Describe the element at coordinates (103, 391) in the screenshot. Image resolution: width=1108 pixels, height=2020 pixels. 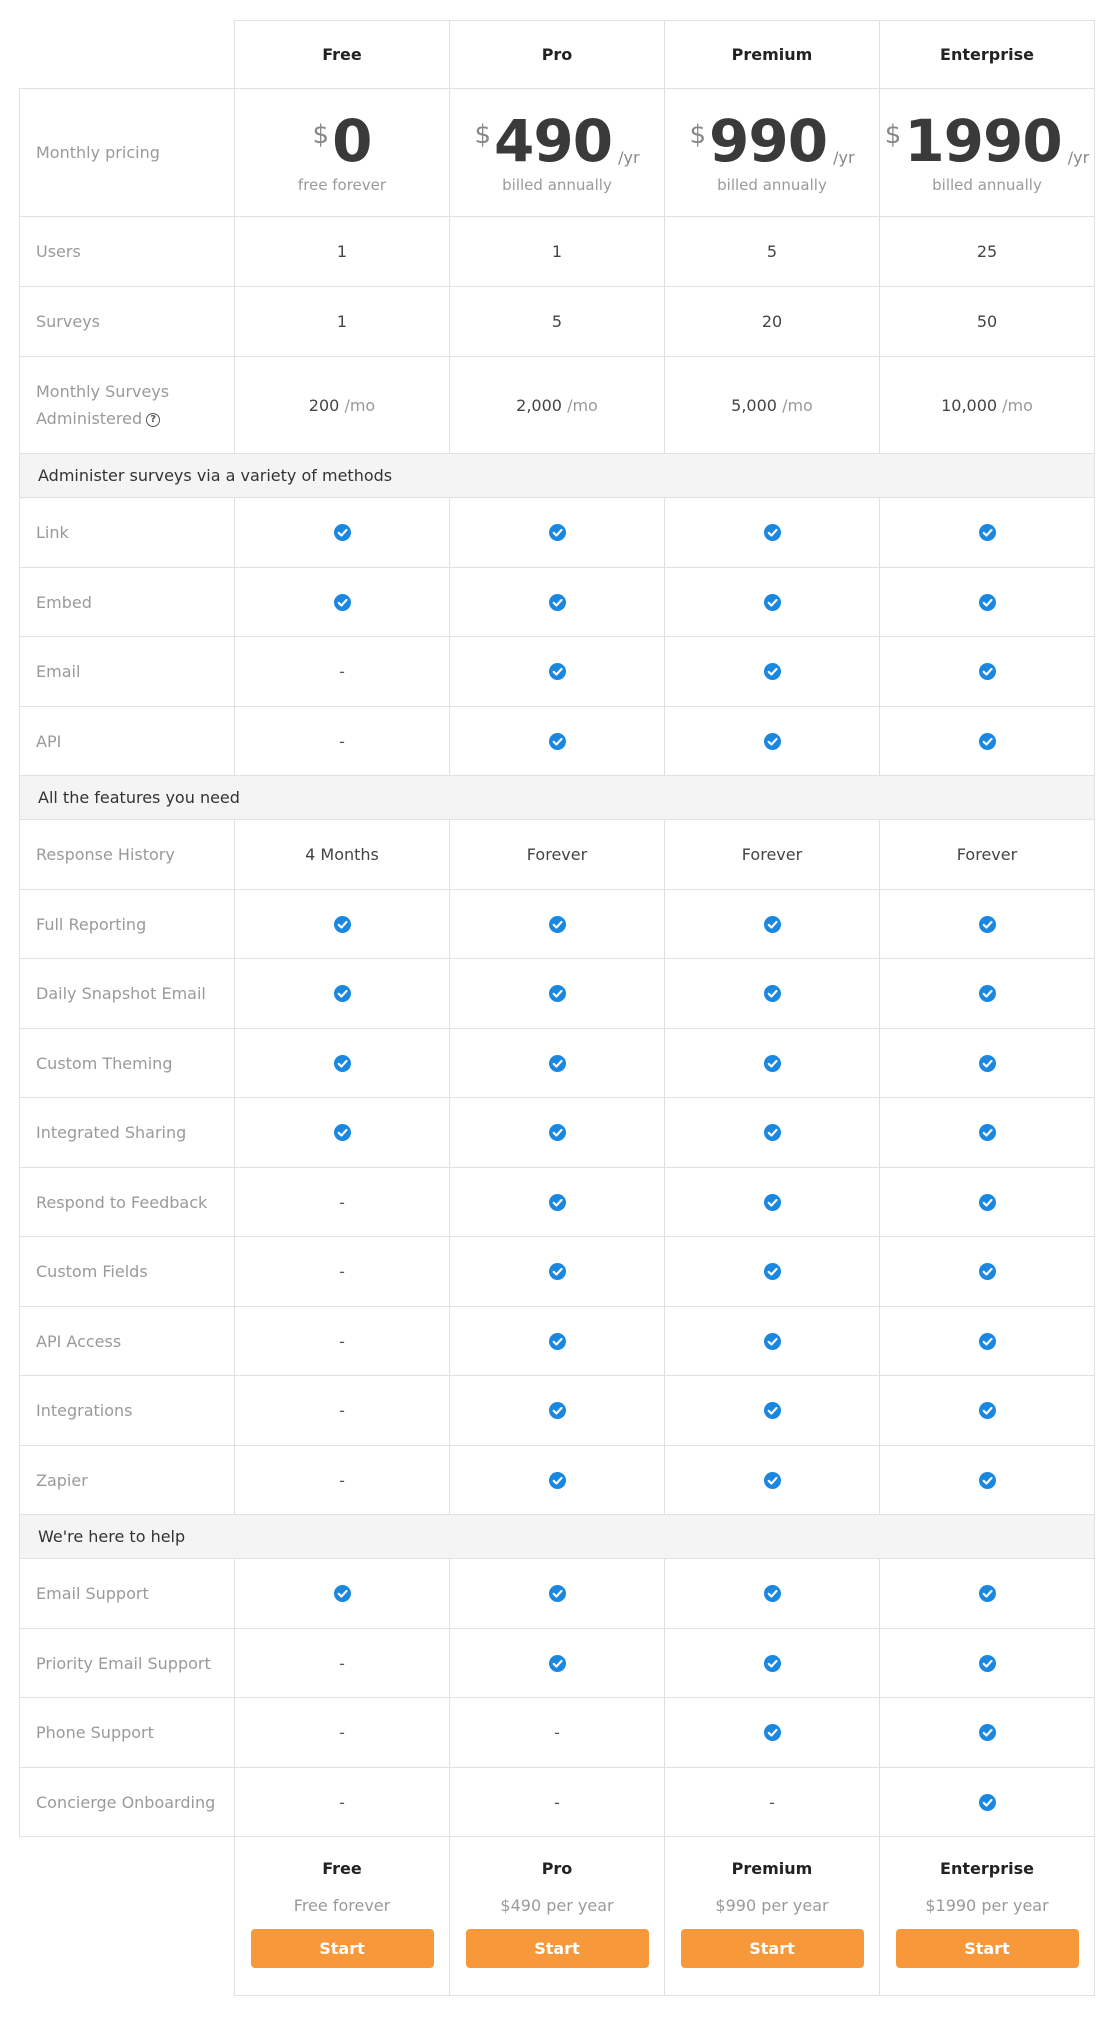
I see `row-label-line1: Monthly Surveys` at that location.